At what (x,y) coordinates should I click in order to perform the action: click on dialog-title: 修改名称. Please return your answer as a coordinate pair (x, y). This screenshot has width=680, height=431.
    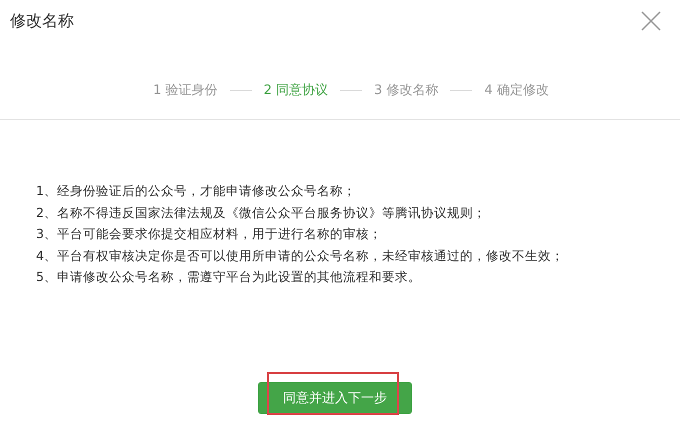
    Looking at the image, I should click on (42, 21).